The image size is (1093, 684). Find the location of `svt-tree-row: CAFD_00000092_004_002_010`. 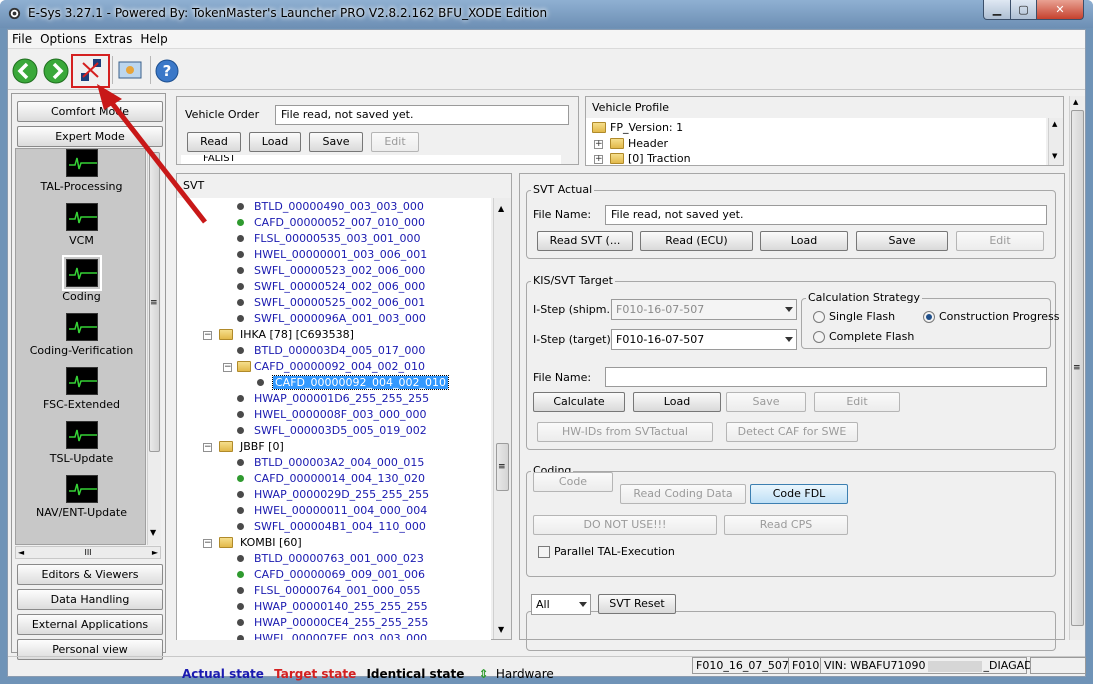

svt-tree-row: CAFD_00000092_004_002_010 is located at coordinates (353, 383).